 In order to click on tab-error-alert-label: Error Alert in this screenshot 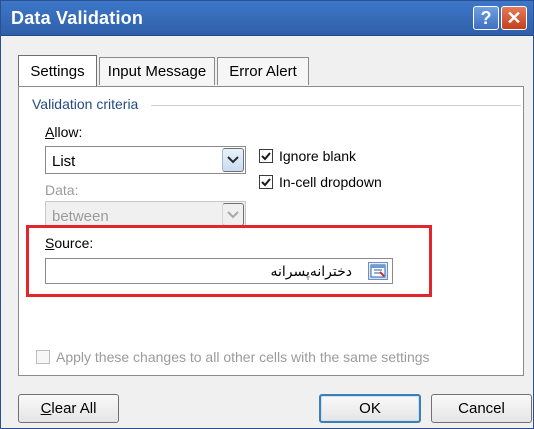, I will do `click(263, 71)`.